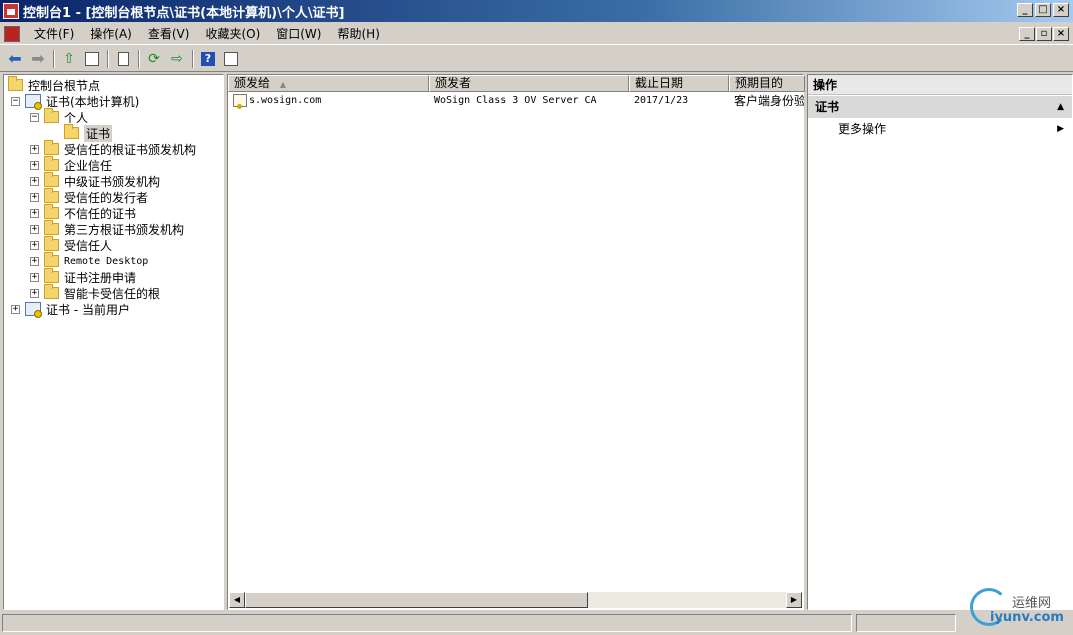 The image size is (1073, 635). I want to click on tree-node-label: 企业信任, so click(88, 165).